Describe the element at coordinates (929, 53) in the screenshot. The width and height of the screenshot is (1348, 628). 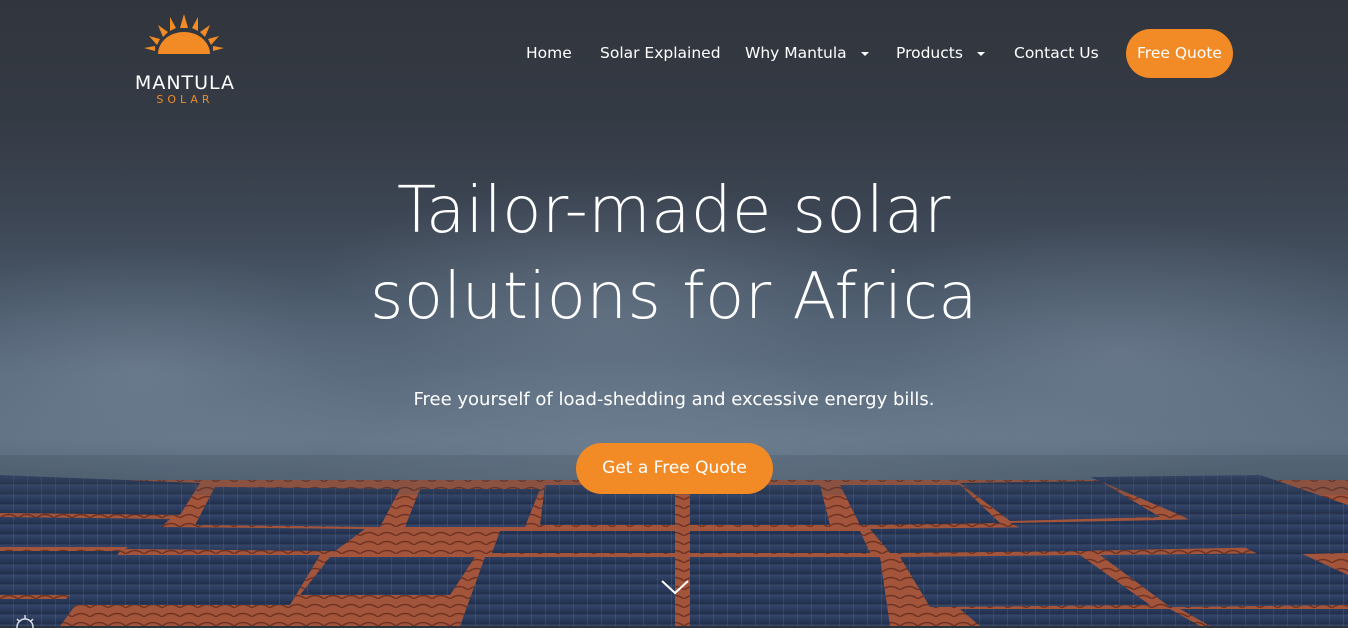
I see `nav-products-label: Products` at that location.